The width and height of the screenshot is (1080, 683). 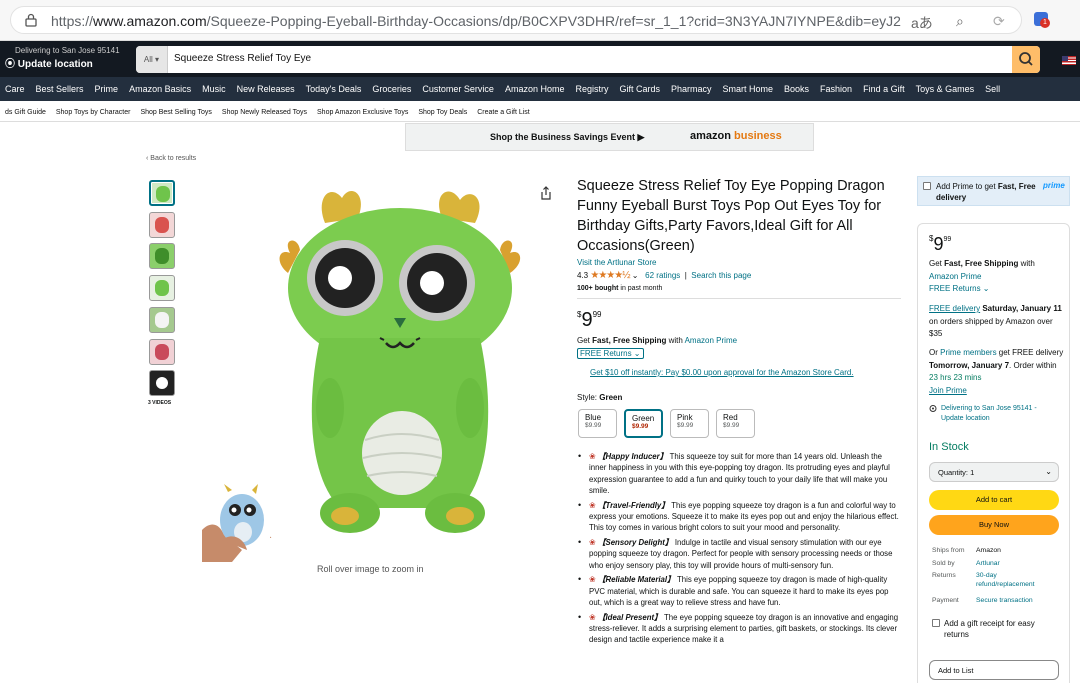 What do you see at coordinates (264, 111) in the screenshot?
I see `subnav-item: Shop Newly Released Toys` at bounding box center [264, 111].